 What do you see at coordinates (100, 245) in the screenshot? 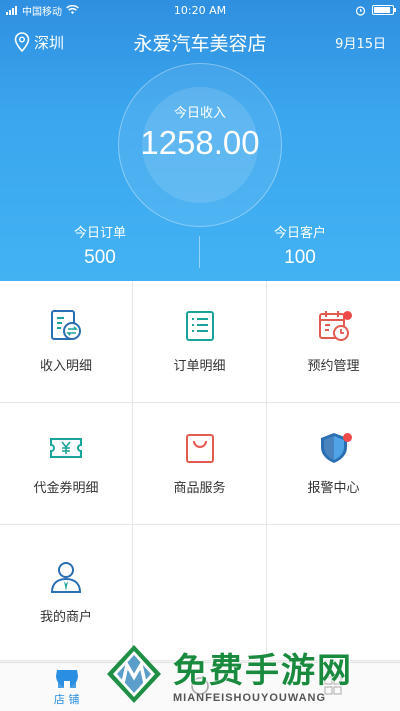
I see `stat-orders: 今日订单 500` at bounding box center [100, 245].